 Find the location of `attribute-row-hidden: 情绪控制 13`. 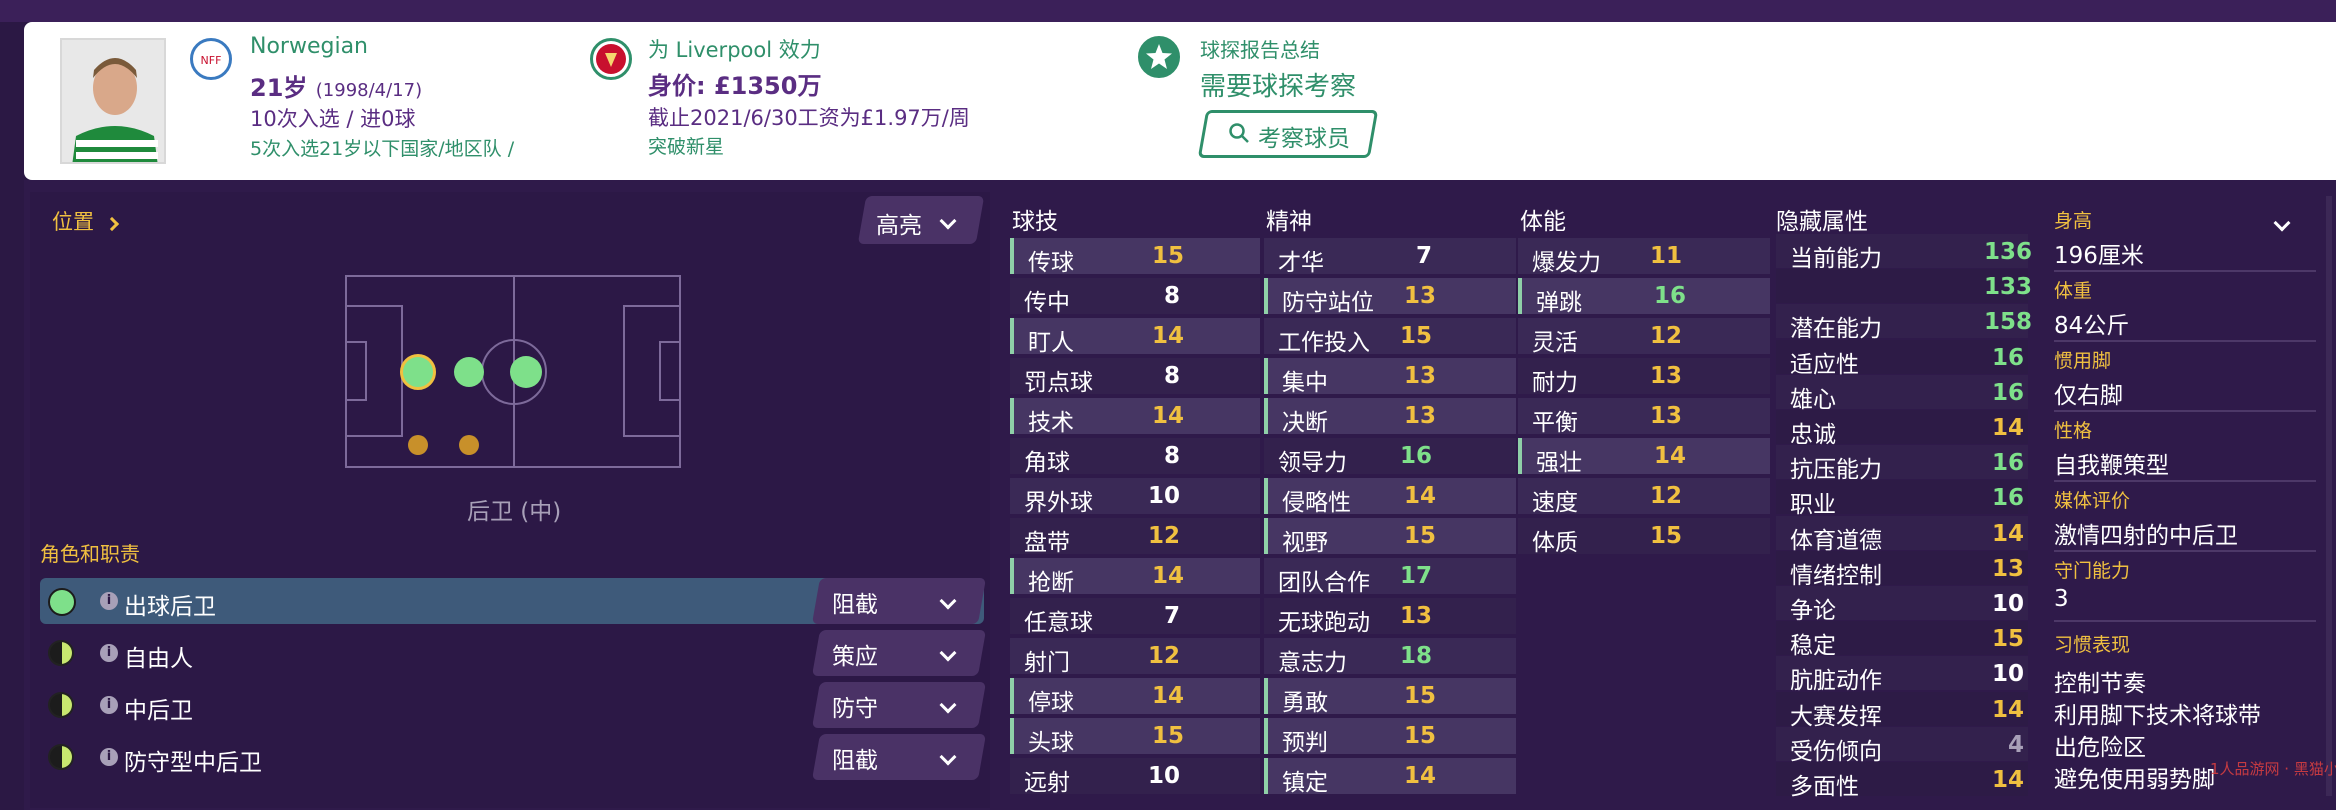

attribute-row-hidden: 情绪控制 13 is located at coordinates (1902, 569).